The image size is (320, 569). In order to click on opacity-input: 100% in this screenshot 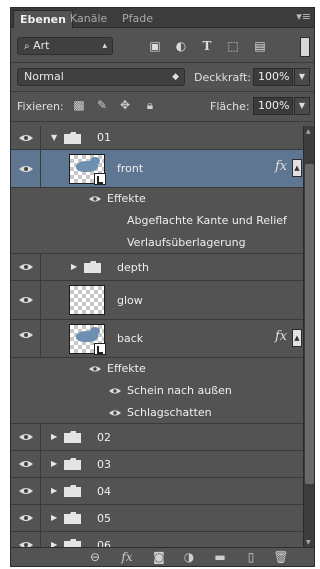, I will do `click(273, 77)`.